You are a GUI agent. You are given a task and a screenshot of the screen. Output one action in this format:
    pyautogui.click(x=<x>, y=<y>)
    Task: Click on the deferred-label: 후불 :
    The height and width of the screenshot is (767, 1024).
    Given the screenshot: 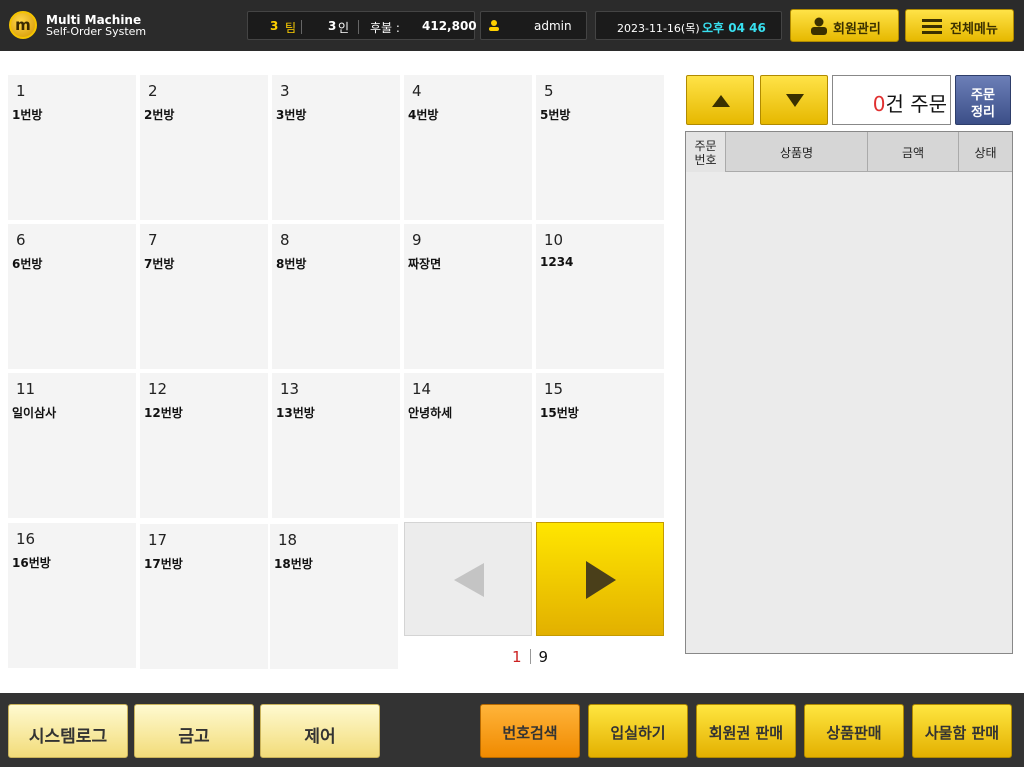 What is the action you would take?
    pyautogui.click(x=385, y=28)
    